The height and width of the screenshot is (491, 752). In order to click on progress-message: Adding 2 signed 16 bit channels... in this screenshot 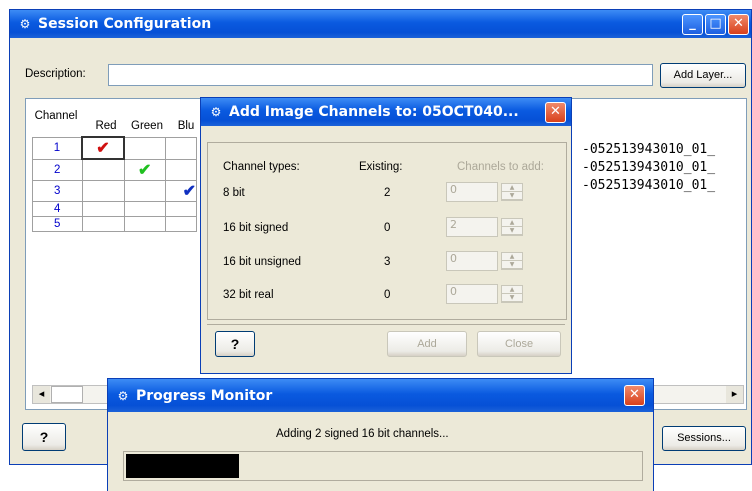, I will do `click(362, 434)`.